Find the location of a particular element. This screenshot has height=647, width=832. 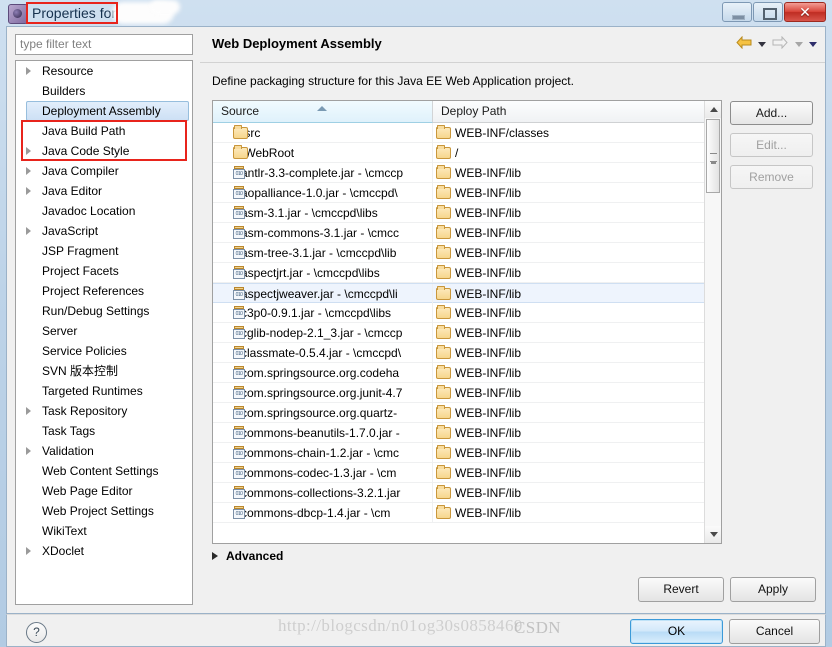

sidebar-item-project-facets: Project Facets is located at coordinates (104, 271).